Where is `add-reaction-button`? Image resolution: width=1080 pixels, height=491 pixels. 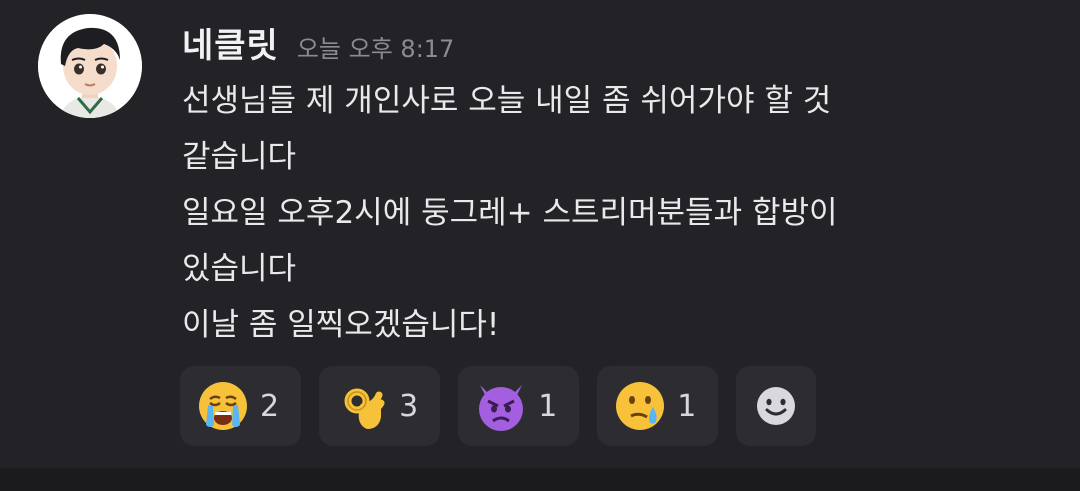
add-reaction-button is located at coordinates (776, 406).